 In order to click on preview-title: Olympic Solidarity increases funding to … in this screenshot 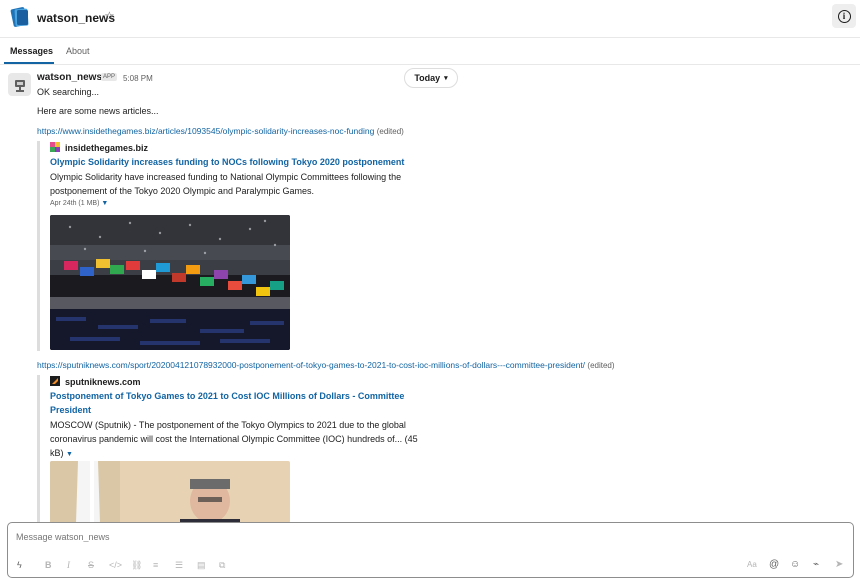, I will do `click(240, 162)`.